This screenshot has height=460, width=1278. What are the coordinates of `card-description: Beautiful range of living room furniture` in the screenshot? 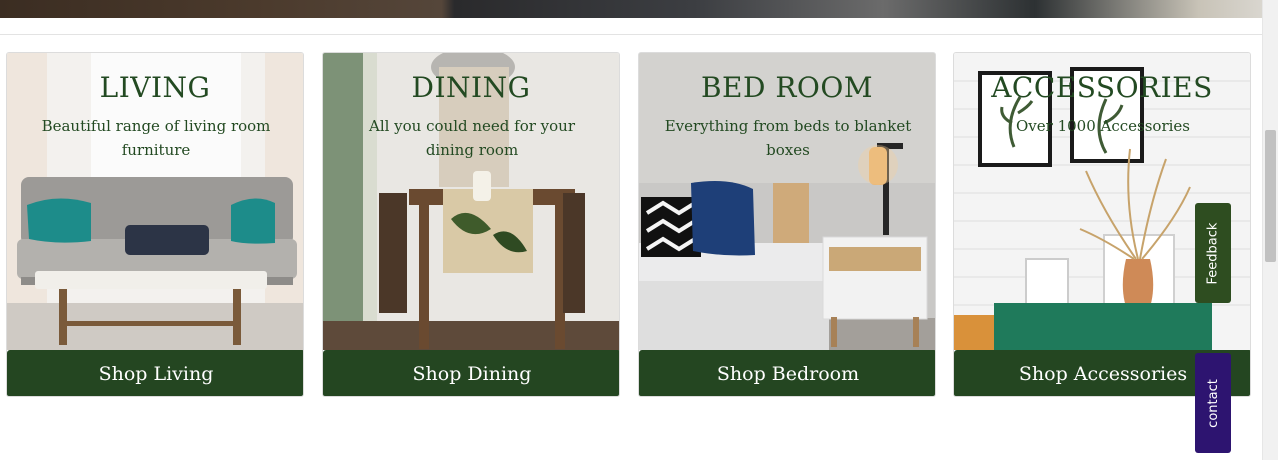 It's located at (156, 138).